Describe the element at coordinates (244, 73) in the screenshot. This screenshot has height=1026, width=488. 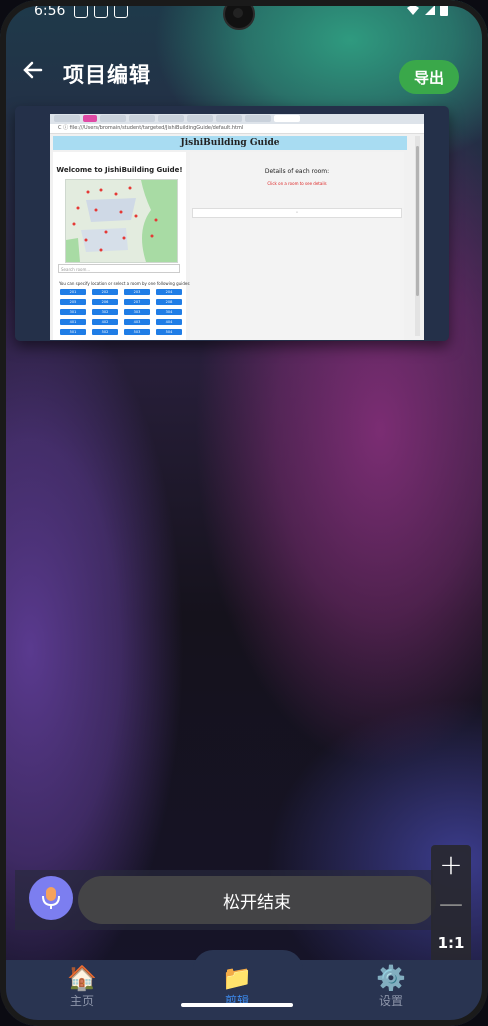
I see `app-bar: 项目编辑 导出` at that location.